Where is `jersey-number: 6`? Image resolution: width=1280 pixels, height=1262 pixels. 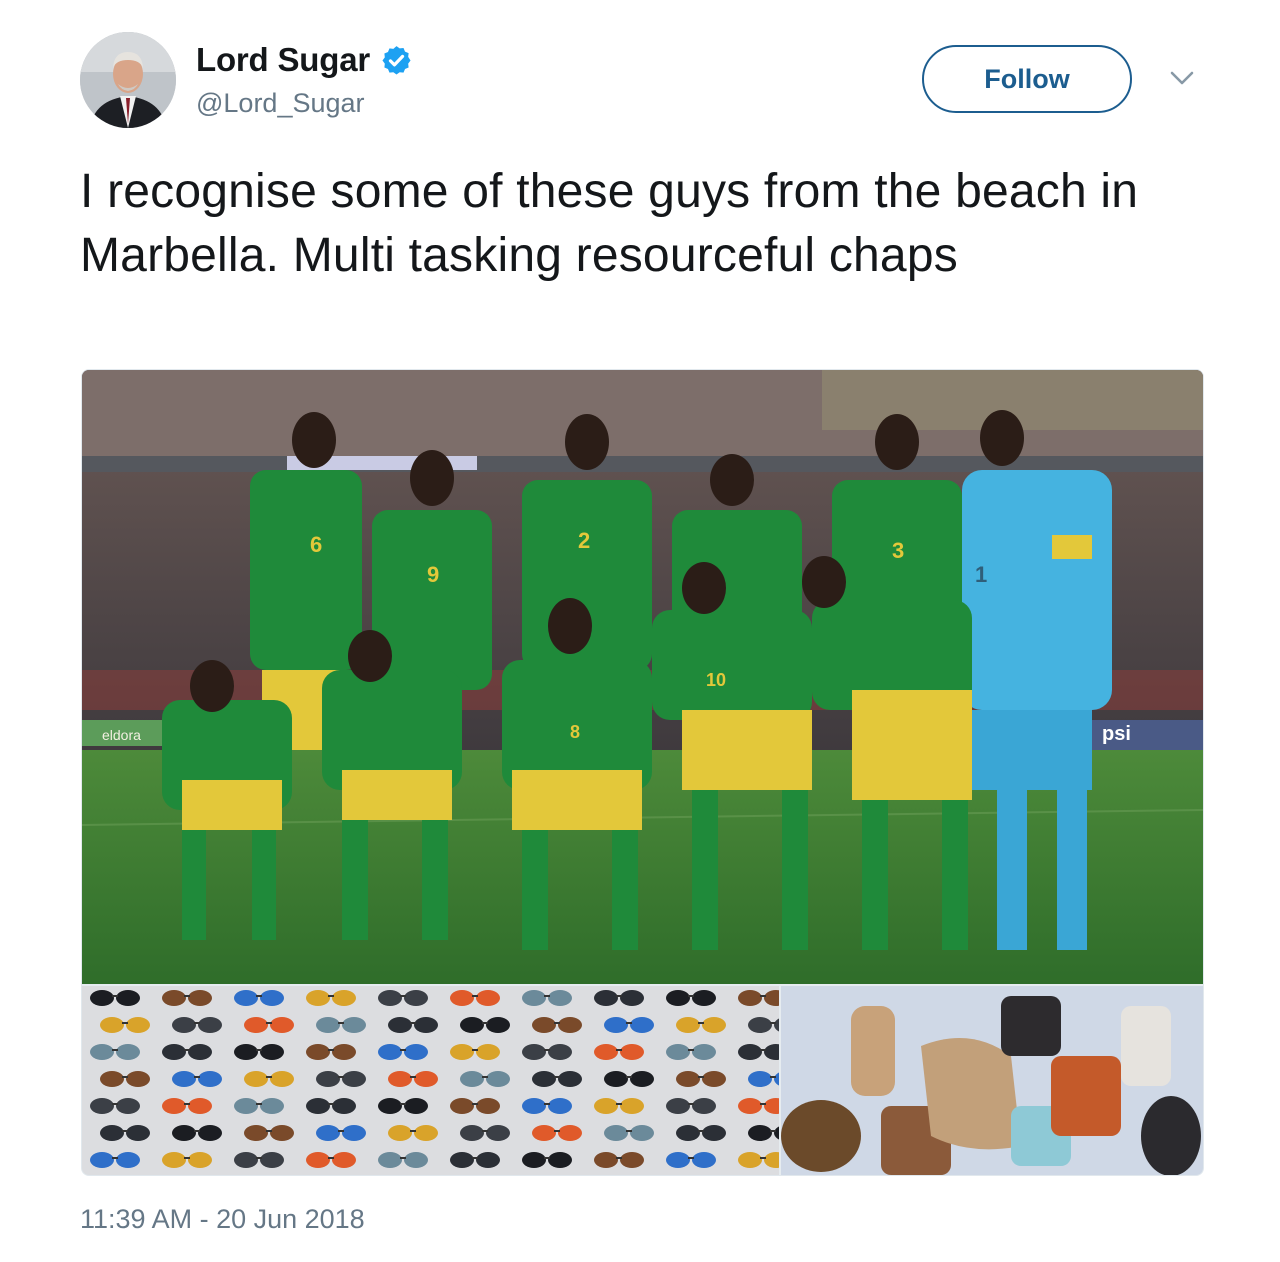
jersey-number: 6 is located at coordinates (316, 544).